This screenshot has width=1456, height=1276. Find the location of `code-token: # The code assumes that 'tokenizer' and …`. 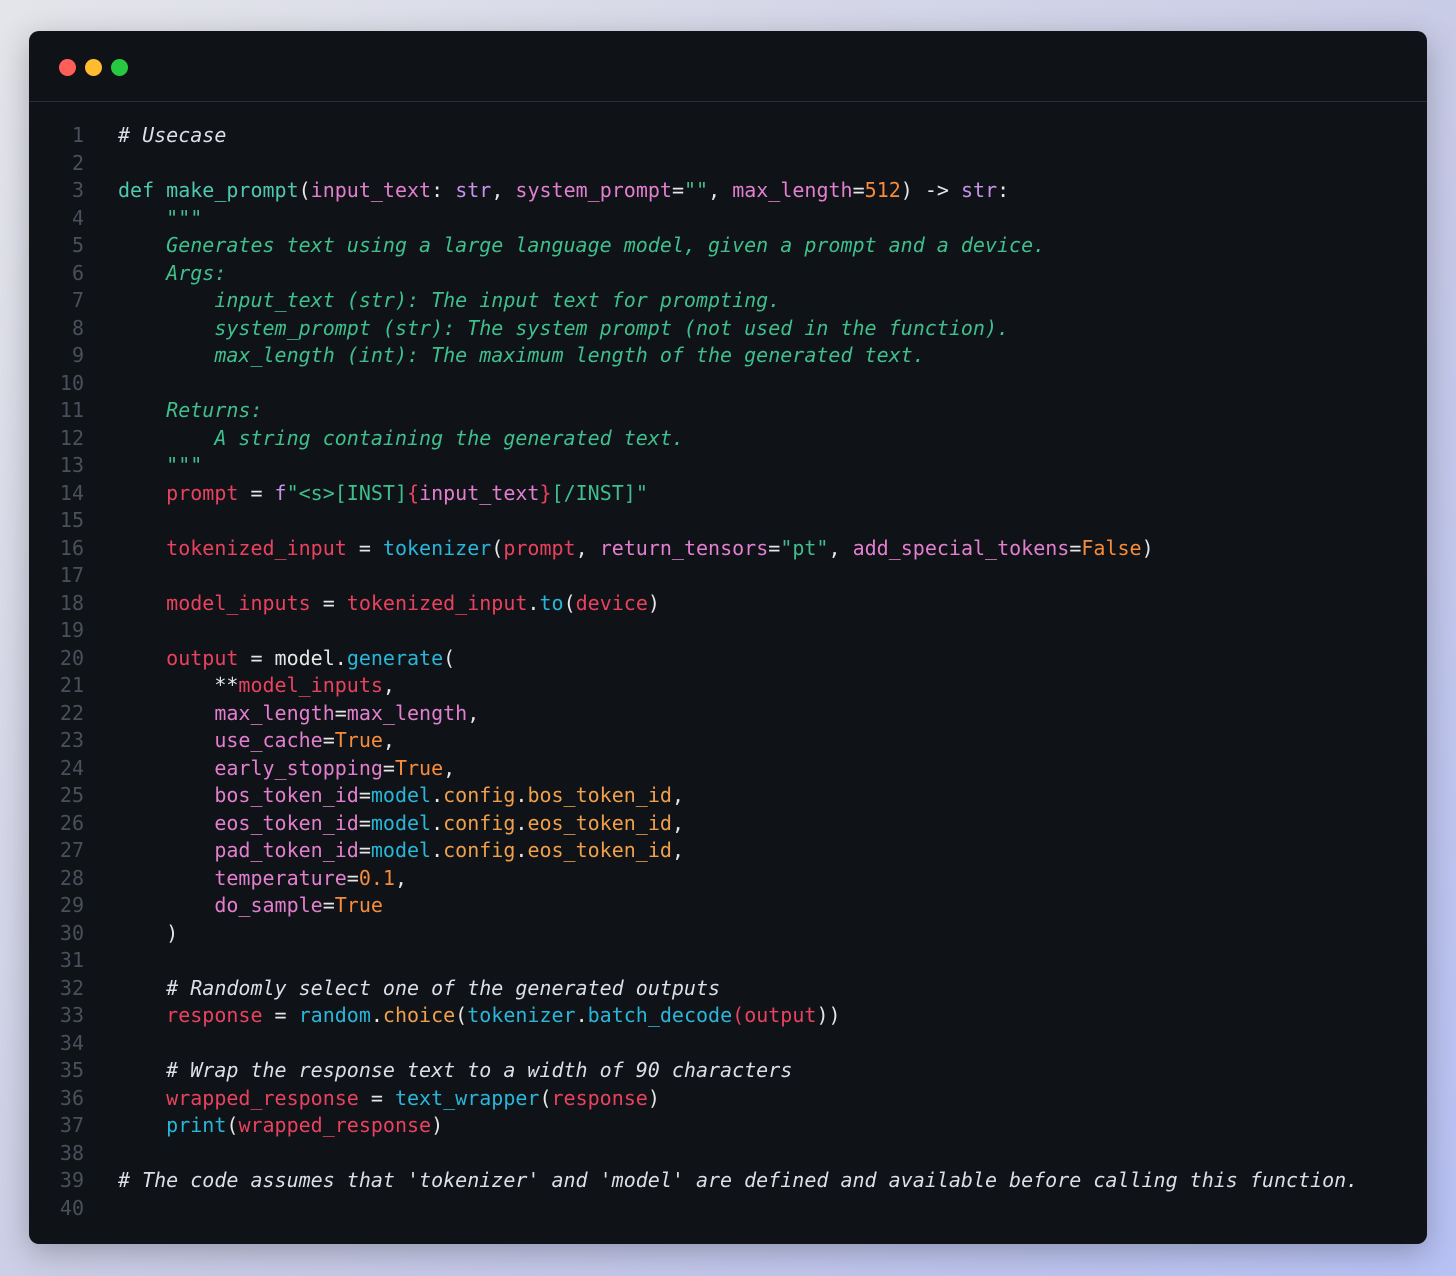

code-token: # The code assumes that 'tokenizer' and … is located at coordinates (738, 1180).